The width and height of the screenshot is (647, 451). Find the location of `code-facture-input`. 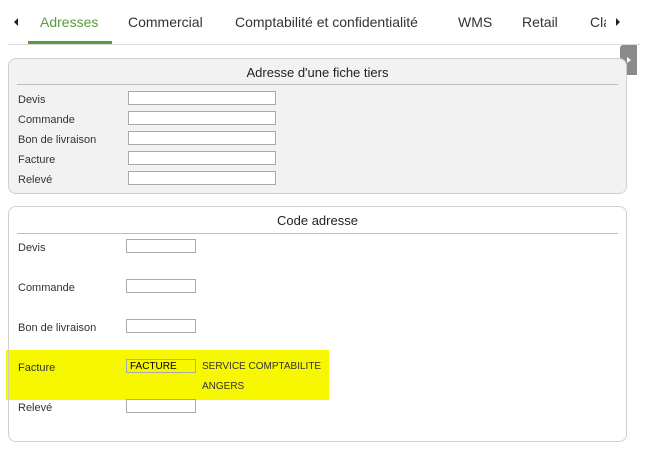

code-facture-input is located at coordinates (161, 366).